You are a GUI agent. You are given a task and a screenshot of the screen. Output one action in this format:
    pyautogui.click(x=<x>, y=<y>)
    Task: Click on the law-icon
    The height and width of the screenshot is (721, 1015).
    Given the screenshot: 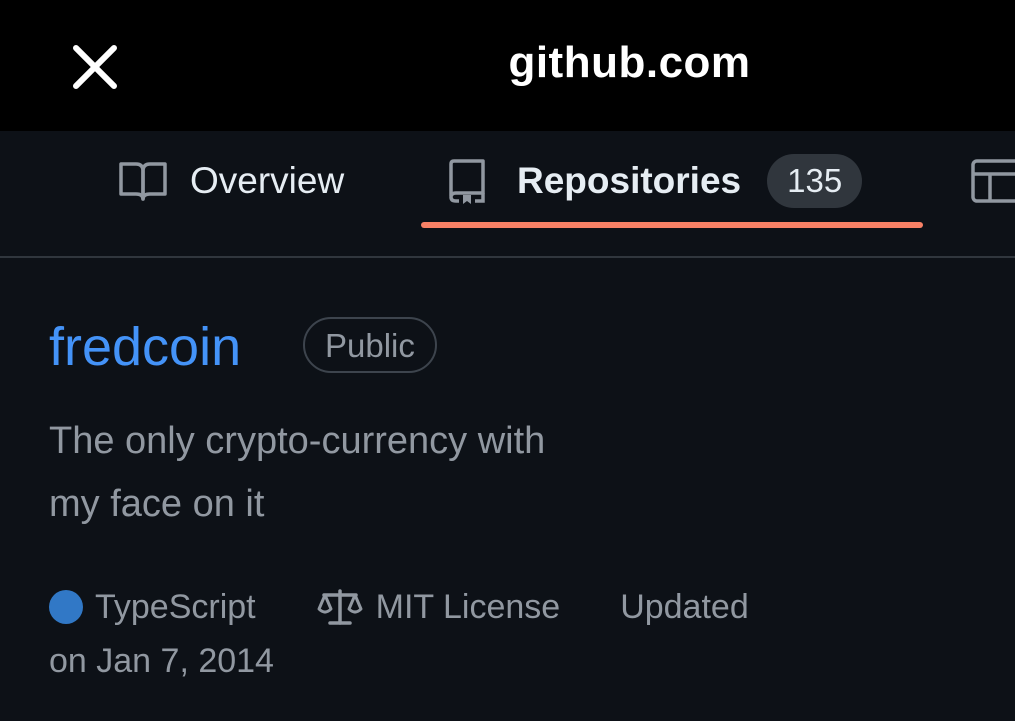 What is the action you would take?
    pyautogui.click(x=340, y=607)
    